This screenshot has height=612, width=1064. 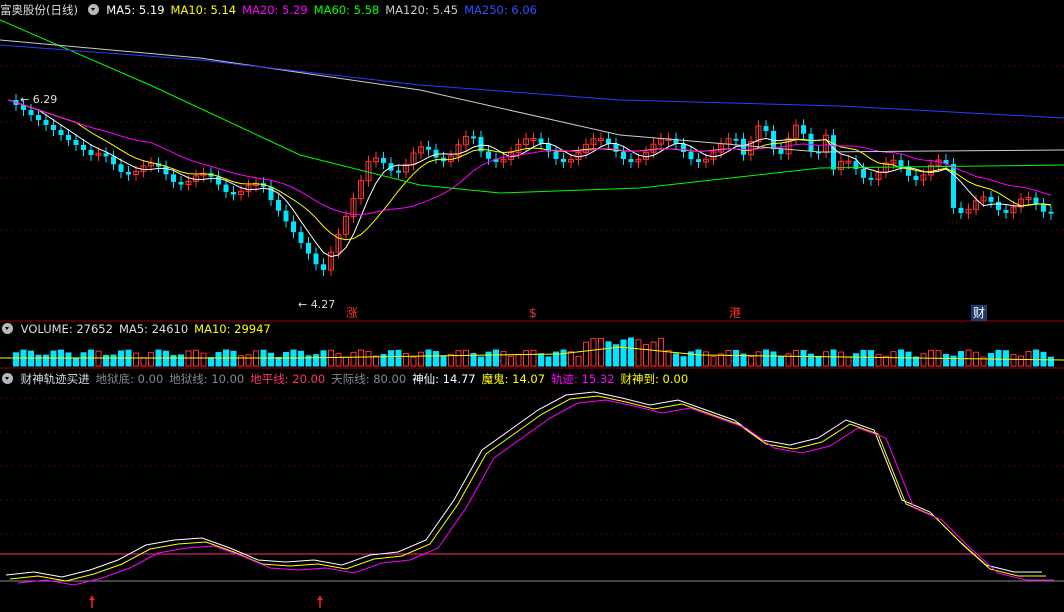 What do you see at coordinates (352, 313) in the screenshot?
I see `event-tag-zhang: 涨` at bounding box center [352, 313].